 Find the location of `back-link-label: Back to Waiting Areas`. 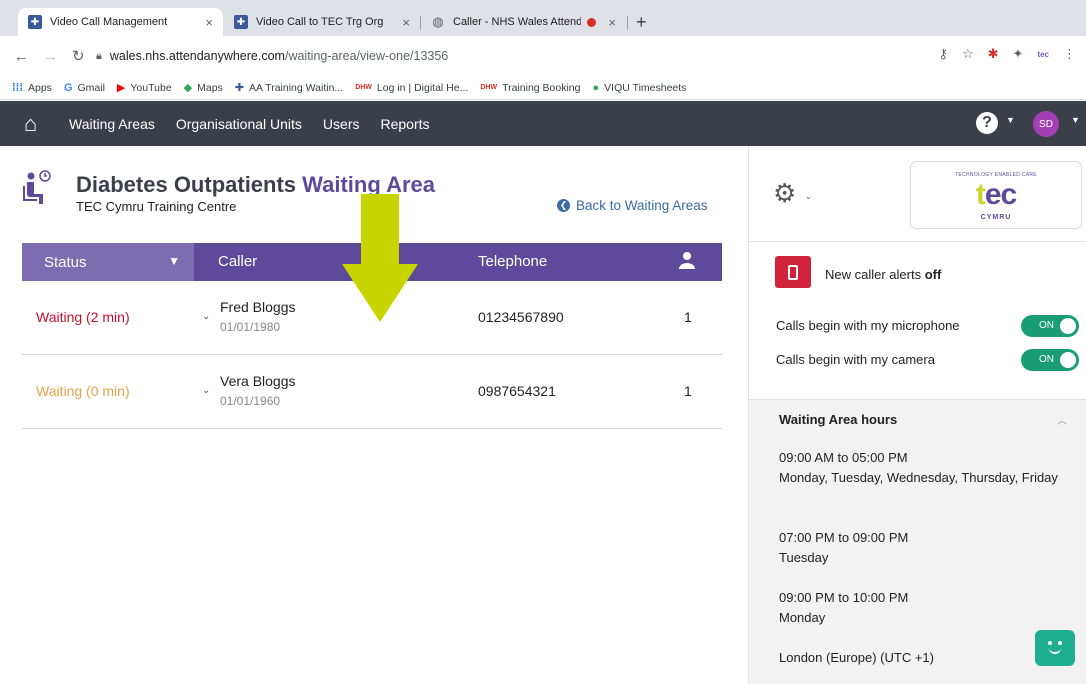

back-link-label: Back to Waiting Areas is located at coordinates (642, 205).